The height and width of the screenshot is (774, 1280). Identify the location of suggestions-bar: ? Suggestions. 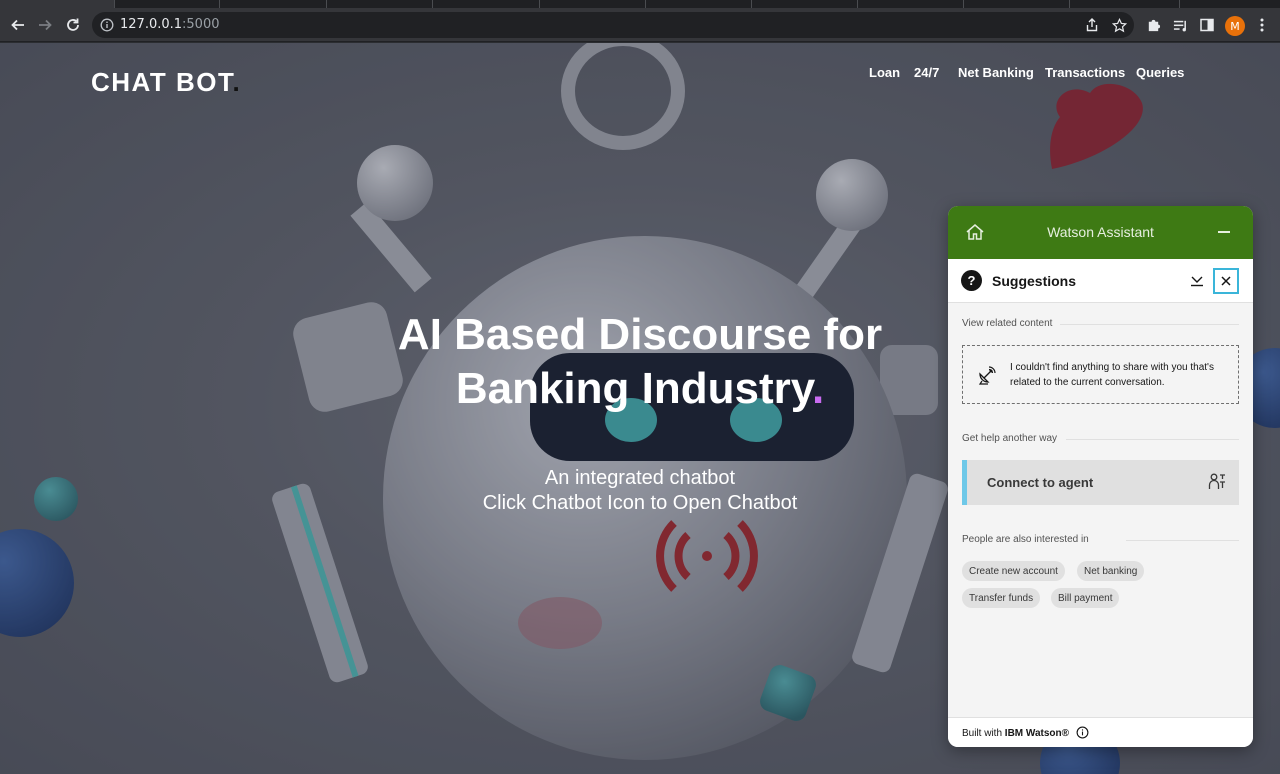
(1100, 281).